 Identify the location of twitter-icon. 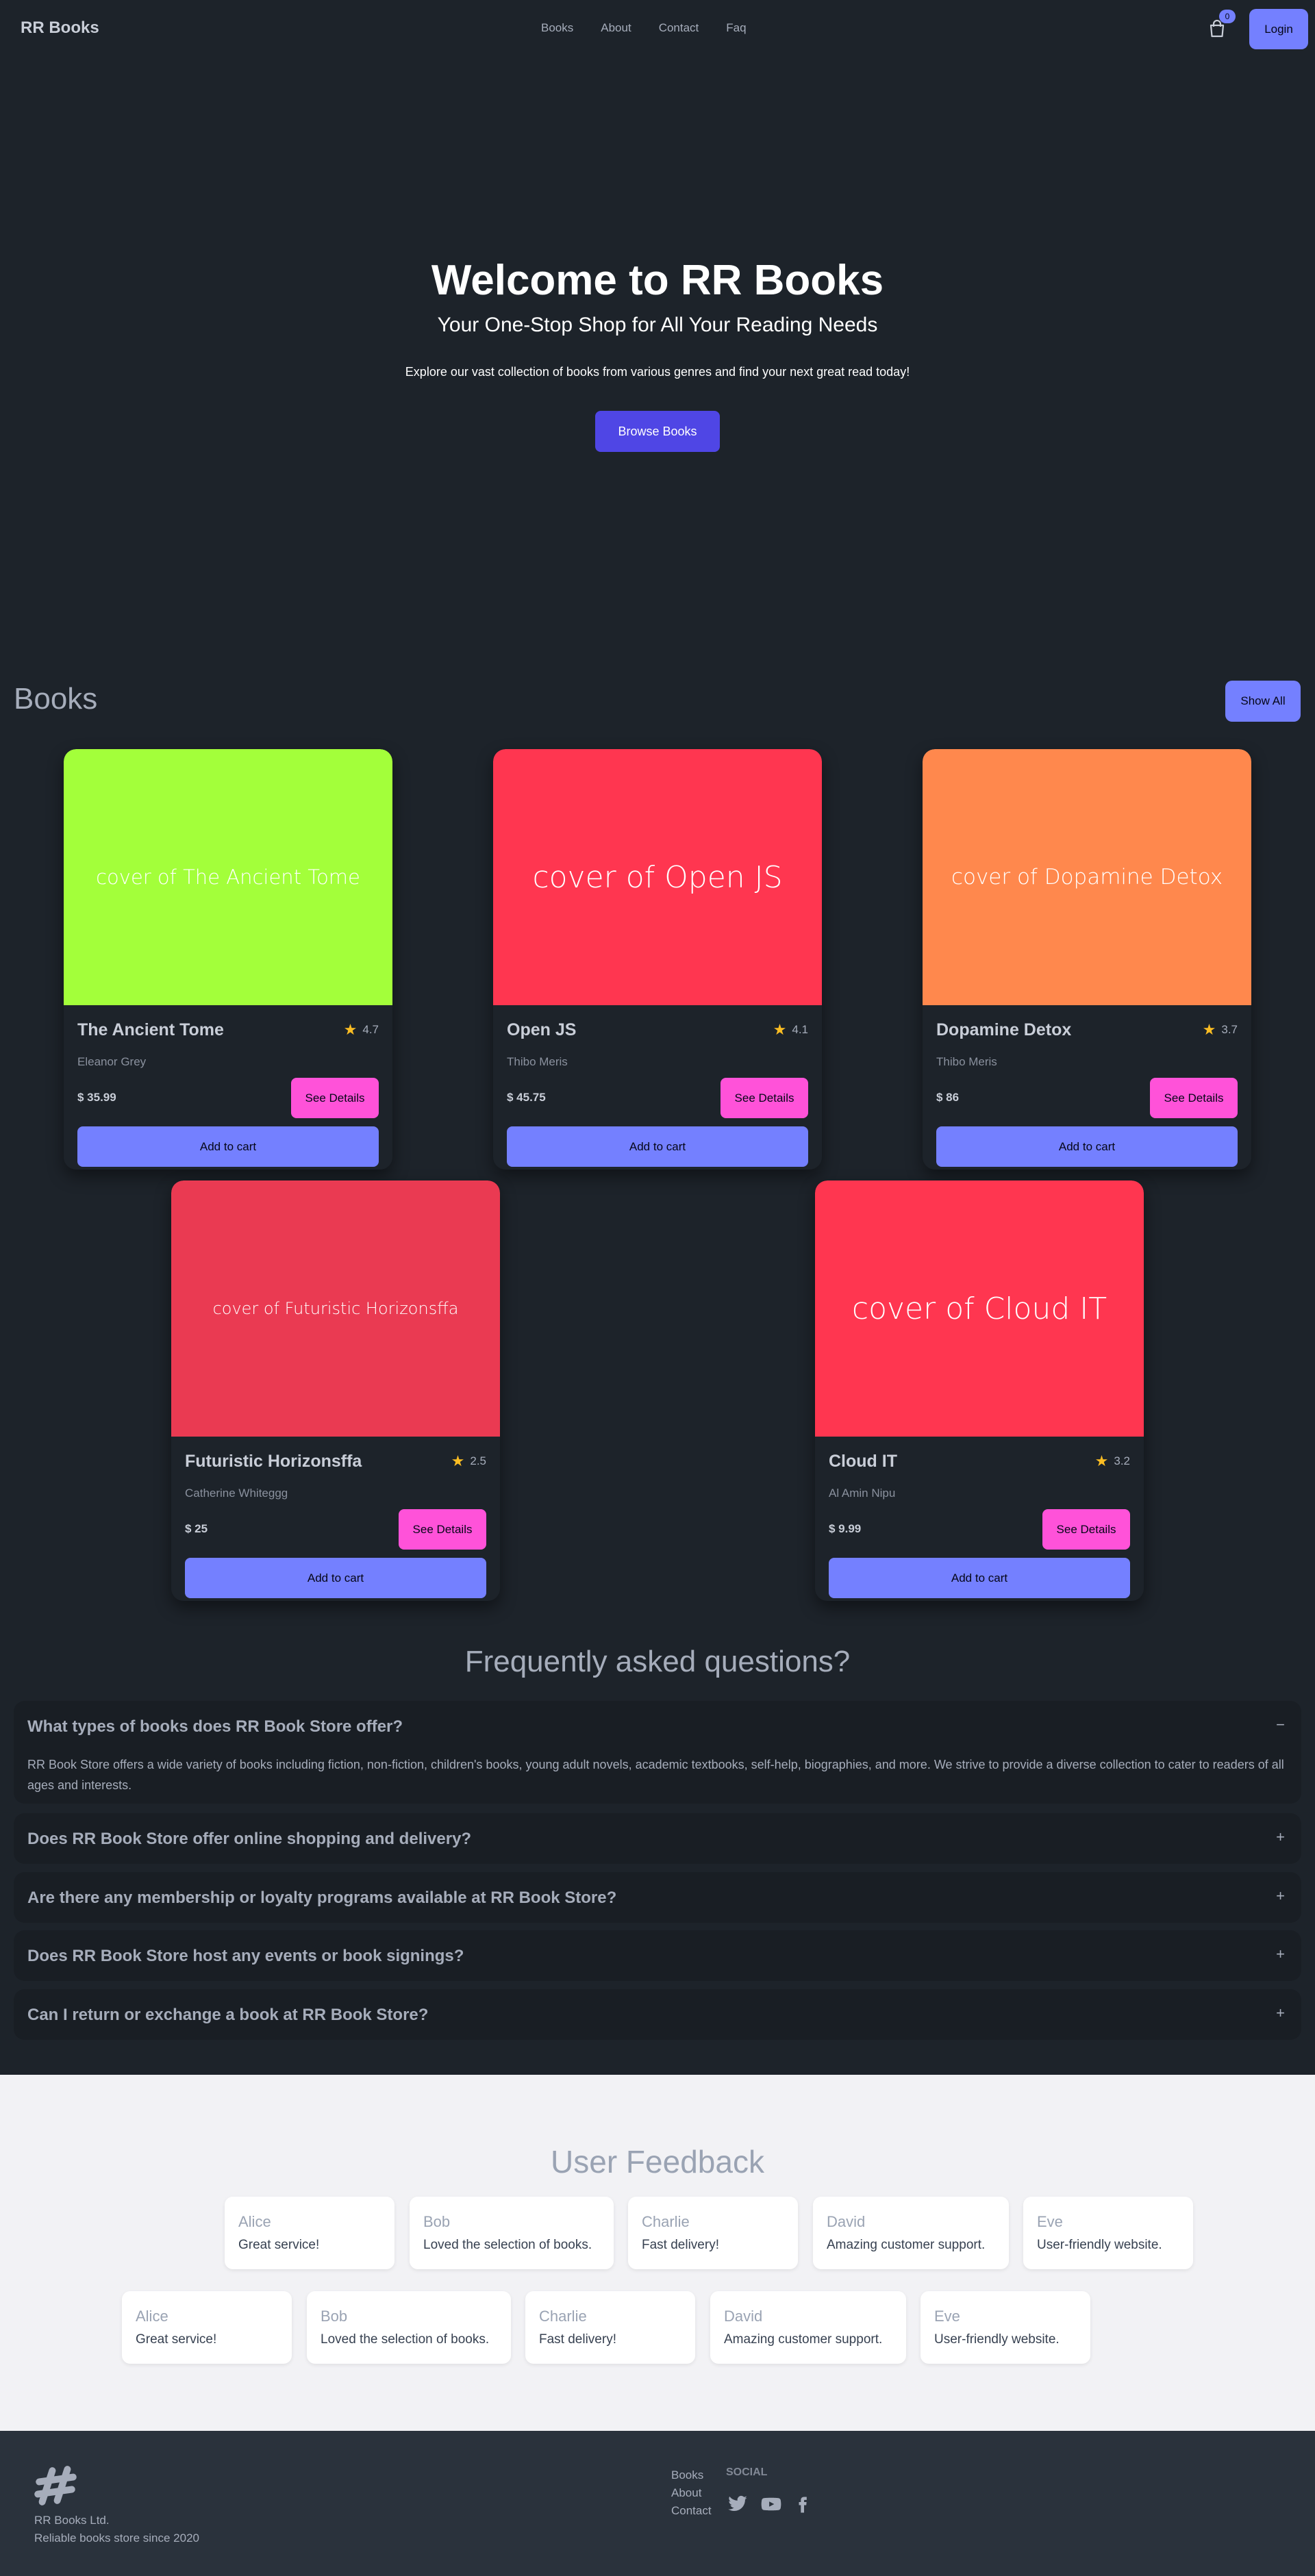
(738, 2504).